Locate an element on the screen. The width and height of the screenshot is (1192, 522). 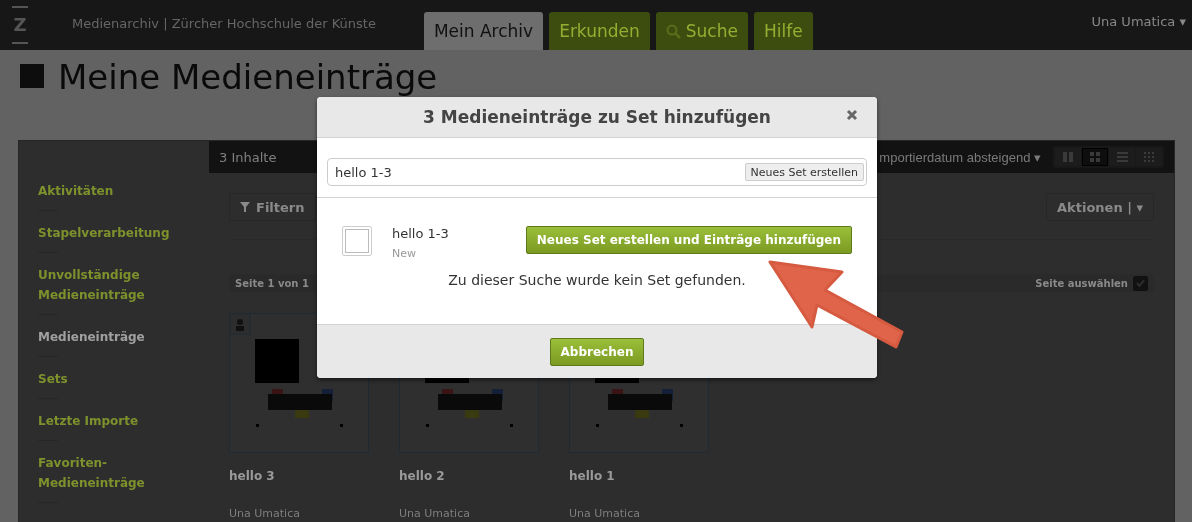
site-title: Medienarchiv | Zürcher Hochschule der Künste is located at coordinates (224, 23).